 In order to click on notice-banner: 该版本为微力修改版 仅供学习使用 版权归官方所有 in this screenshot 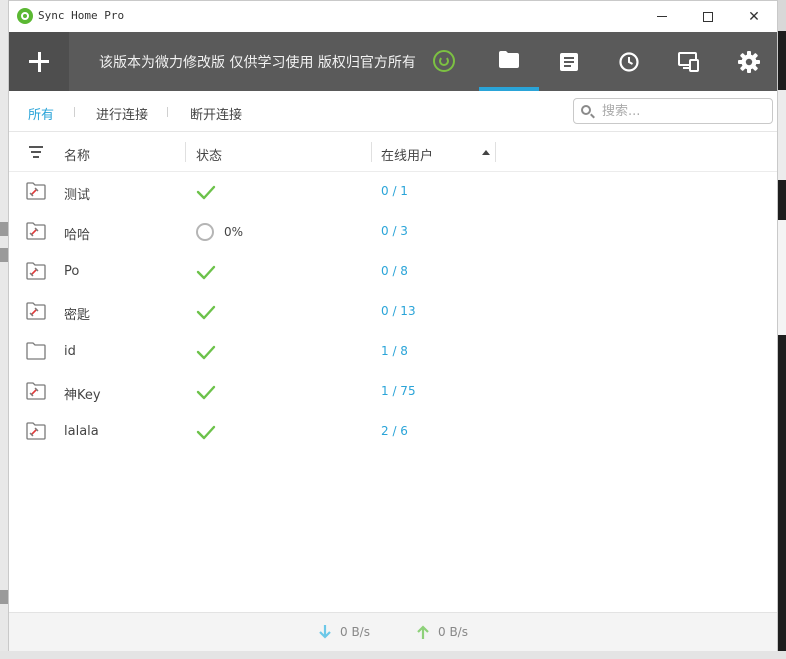, I will do `click(257, 63)`.